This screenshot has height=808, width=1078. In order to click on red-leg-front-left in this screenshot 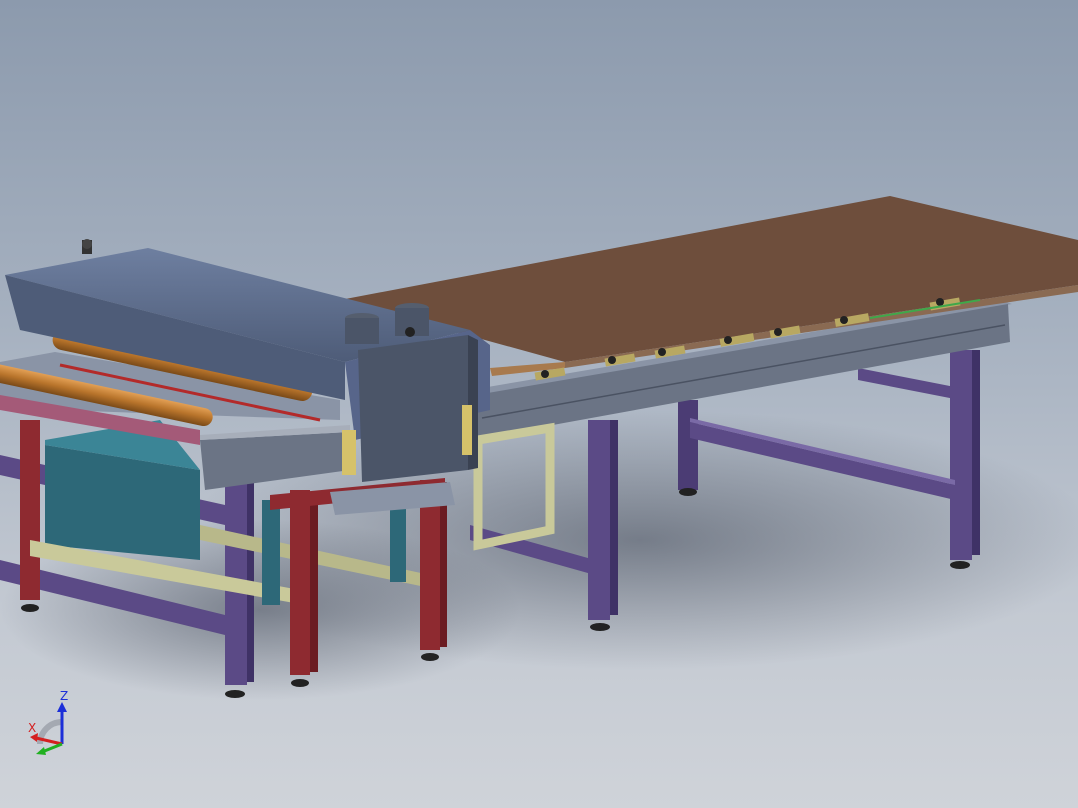, I will do `click(300, 582)`.